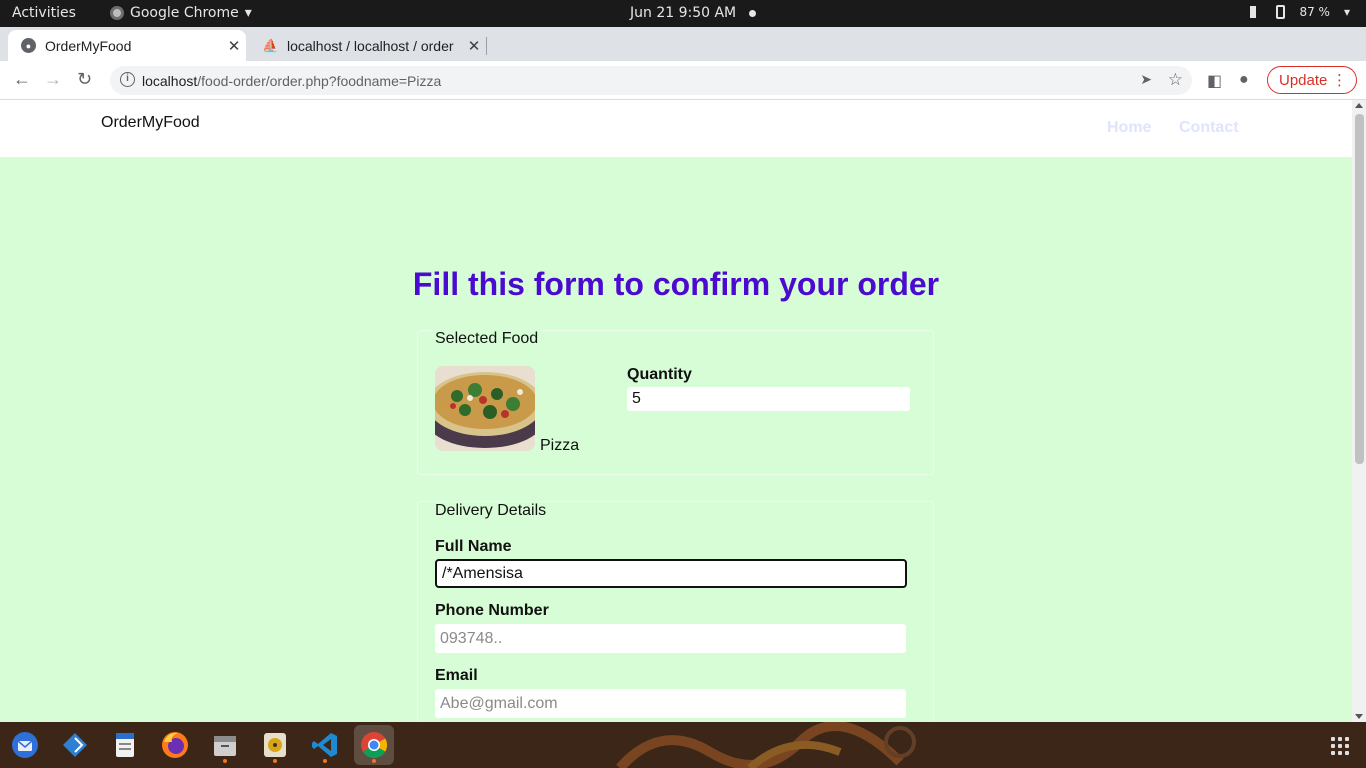  What do you see at coordinates (676, 284) in the screenshot?
I see `page-title: Fill this form to confirm your order` at bounding box center [676, 284].